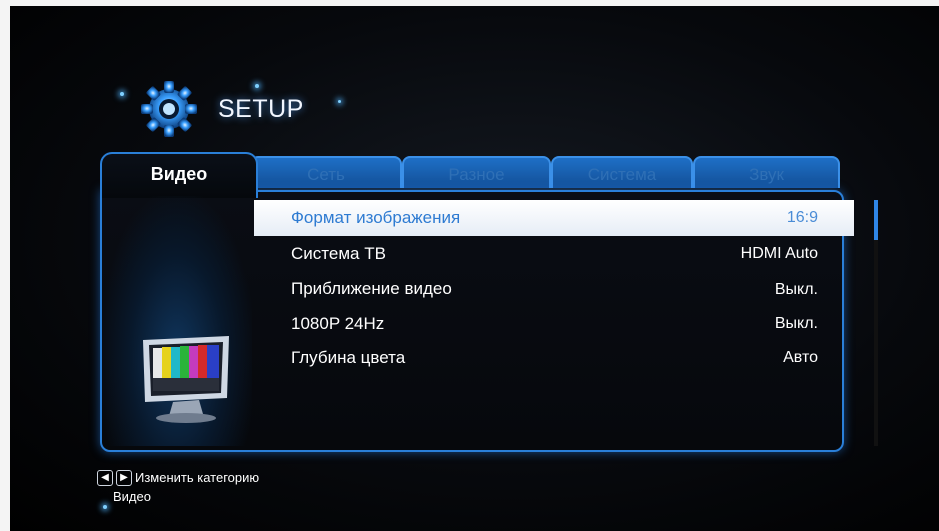  Describe the element at coordinates (5, 265) in the screenshot. I see `frame-edge-left` at that location.